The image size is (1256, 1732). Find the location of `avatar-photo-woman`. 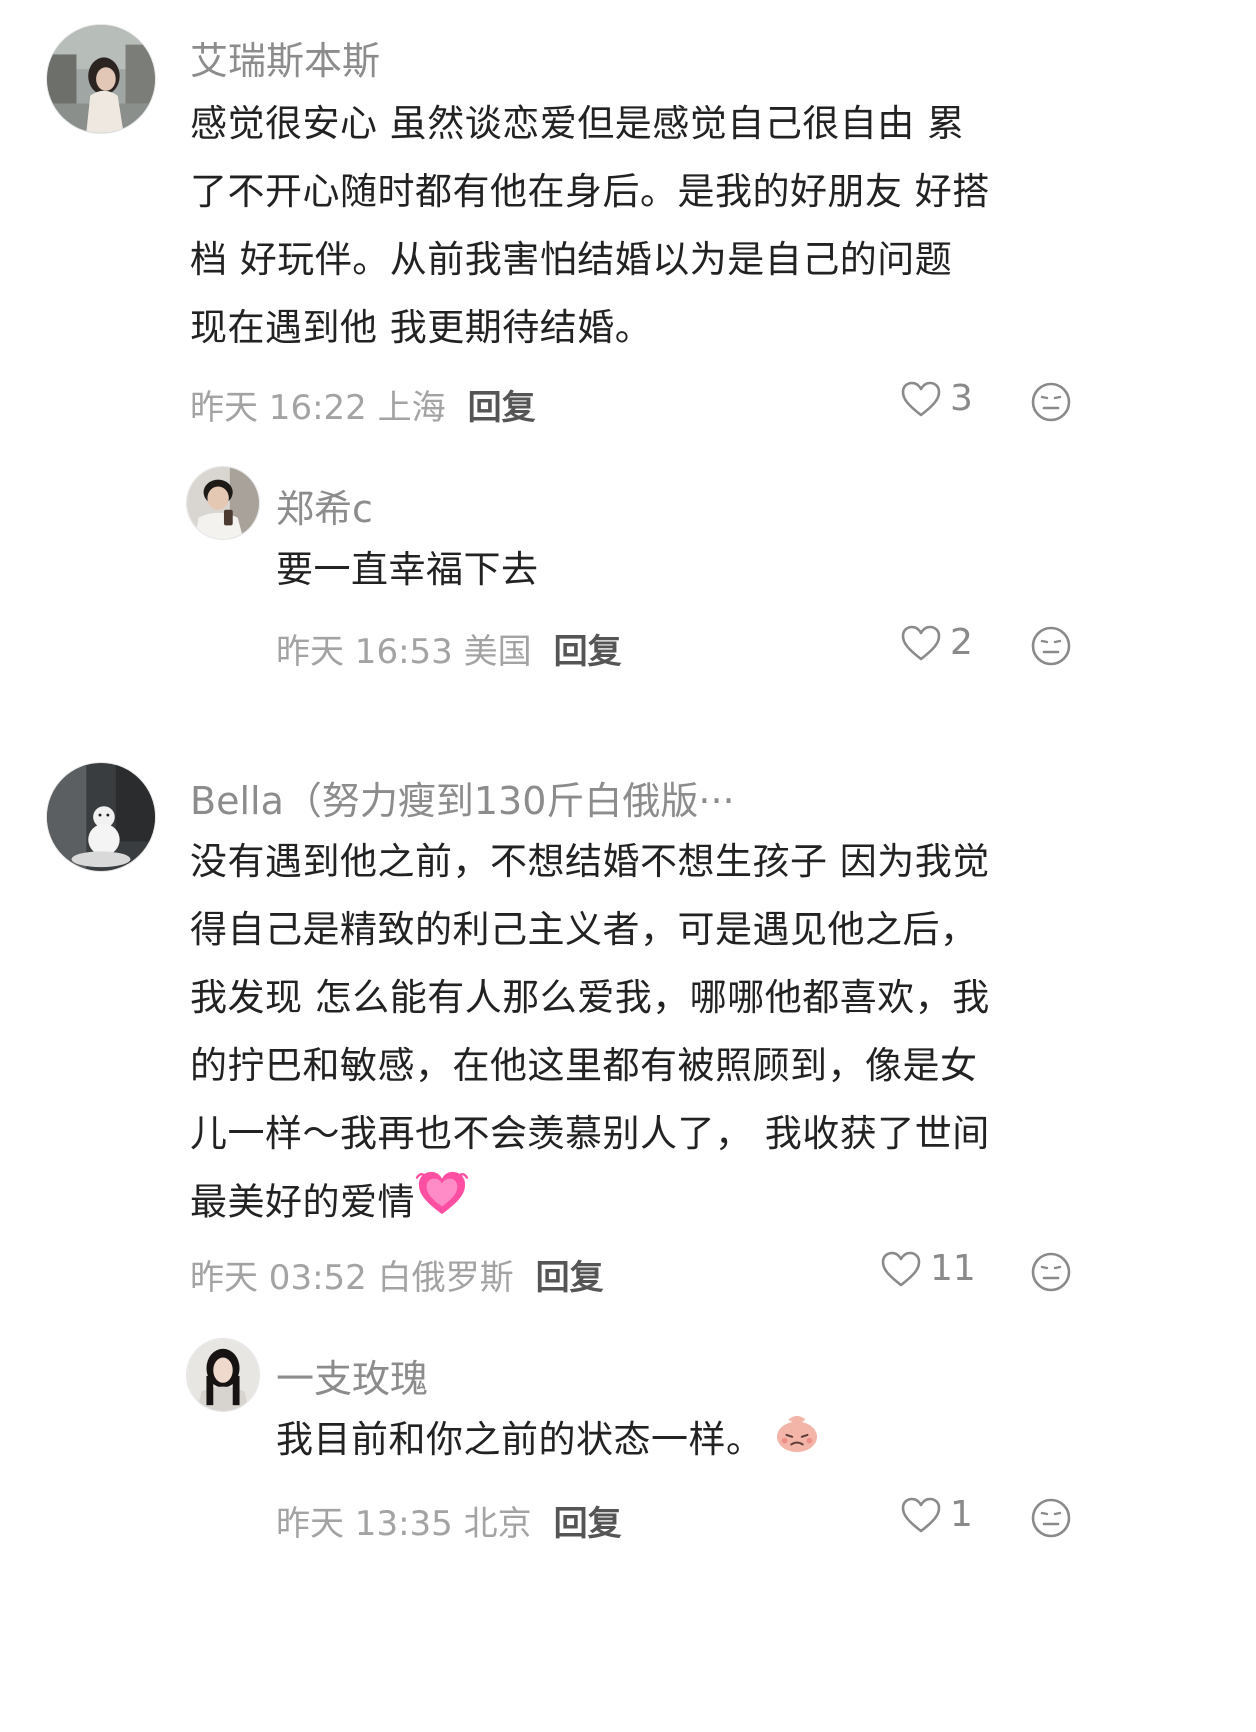

avatar-photo-woman is located at coordinates (223, 1375).